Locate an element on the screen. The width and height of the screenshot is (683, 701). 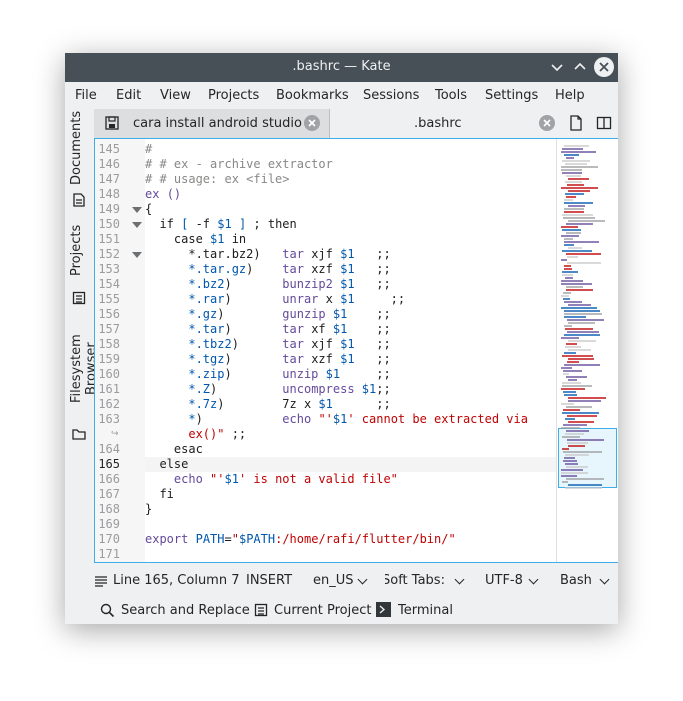
sidebar-tab-filesystem-browser: Filesystem Browser is located at coordinates (84, 378).